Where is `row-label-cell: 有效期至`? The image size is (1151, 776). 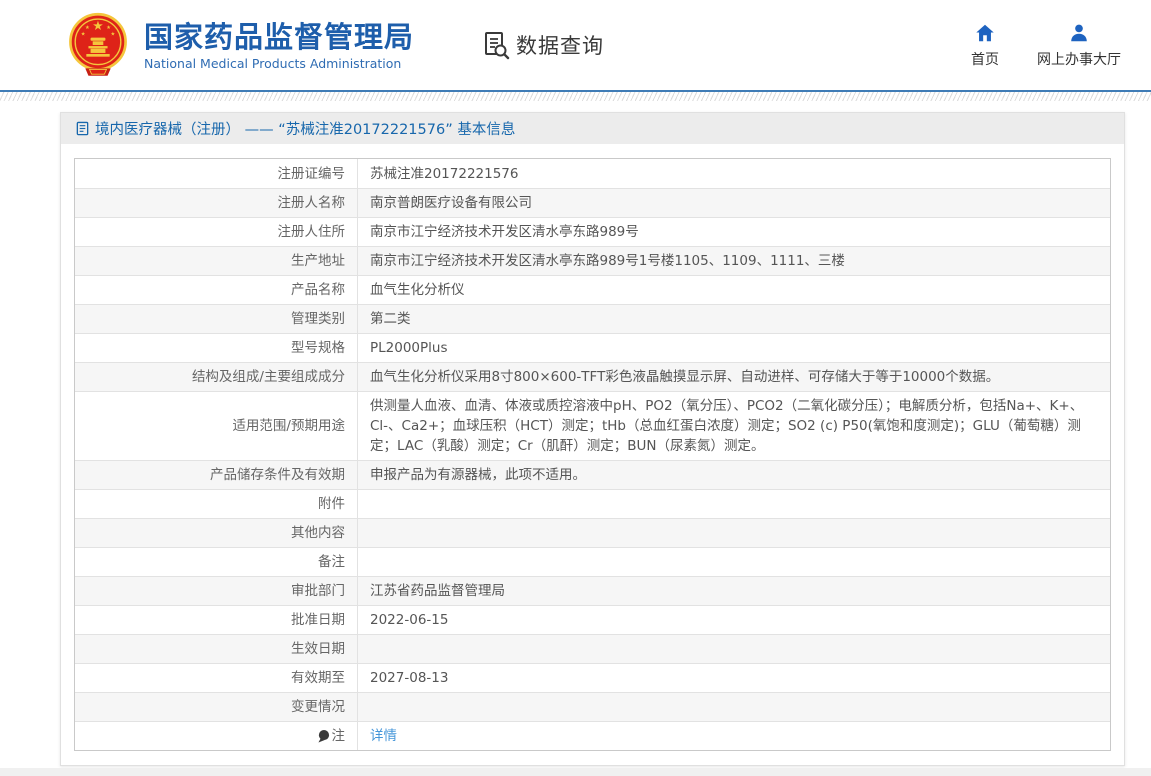 row-label-cell: 有效期至 is located at coordinates (216, 678).